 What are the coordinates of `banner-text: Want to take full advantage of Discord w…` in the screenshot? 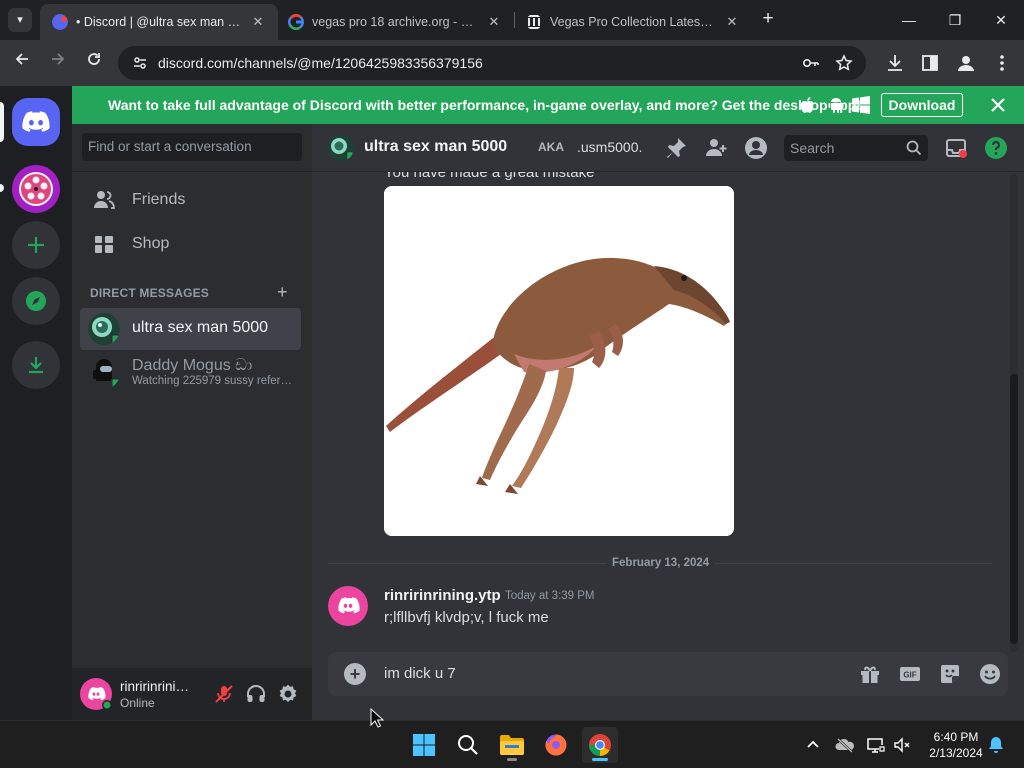 It's located at (485, 105).